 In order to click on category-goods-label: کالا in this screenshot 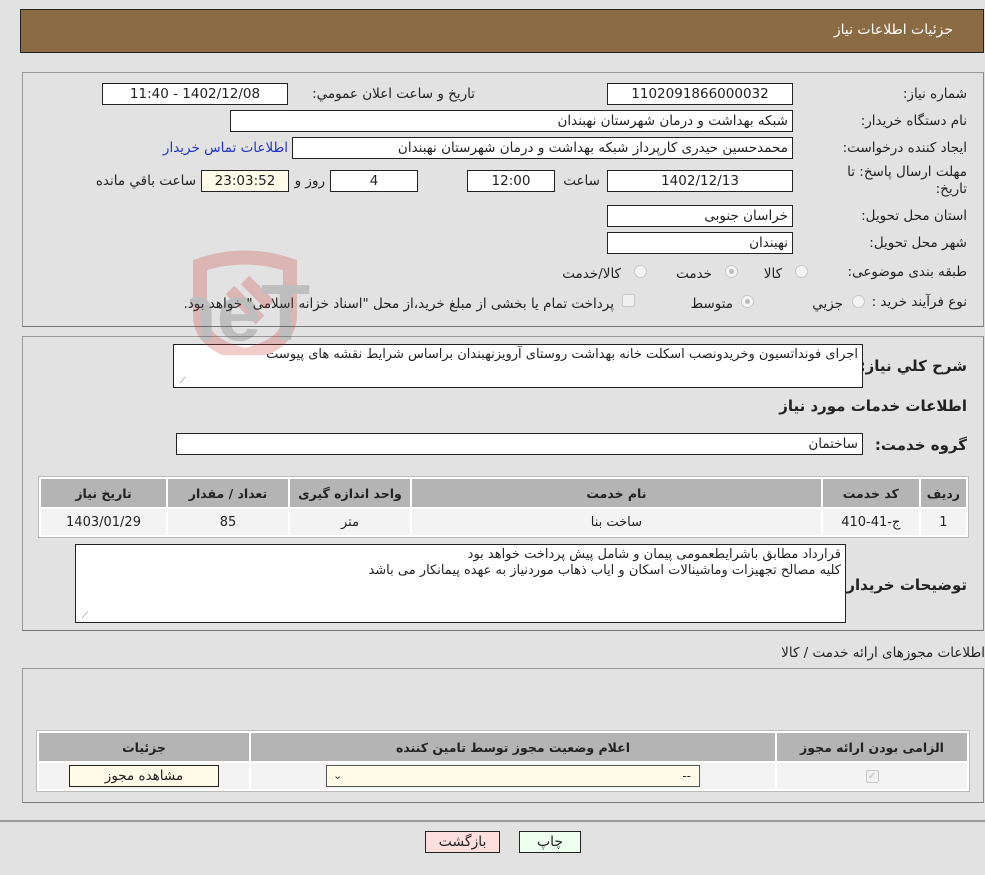, I will do `click(772, 274)`.